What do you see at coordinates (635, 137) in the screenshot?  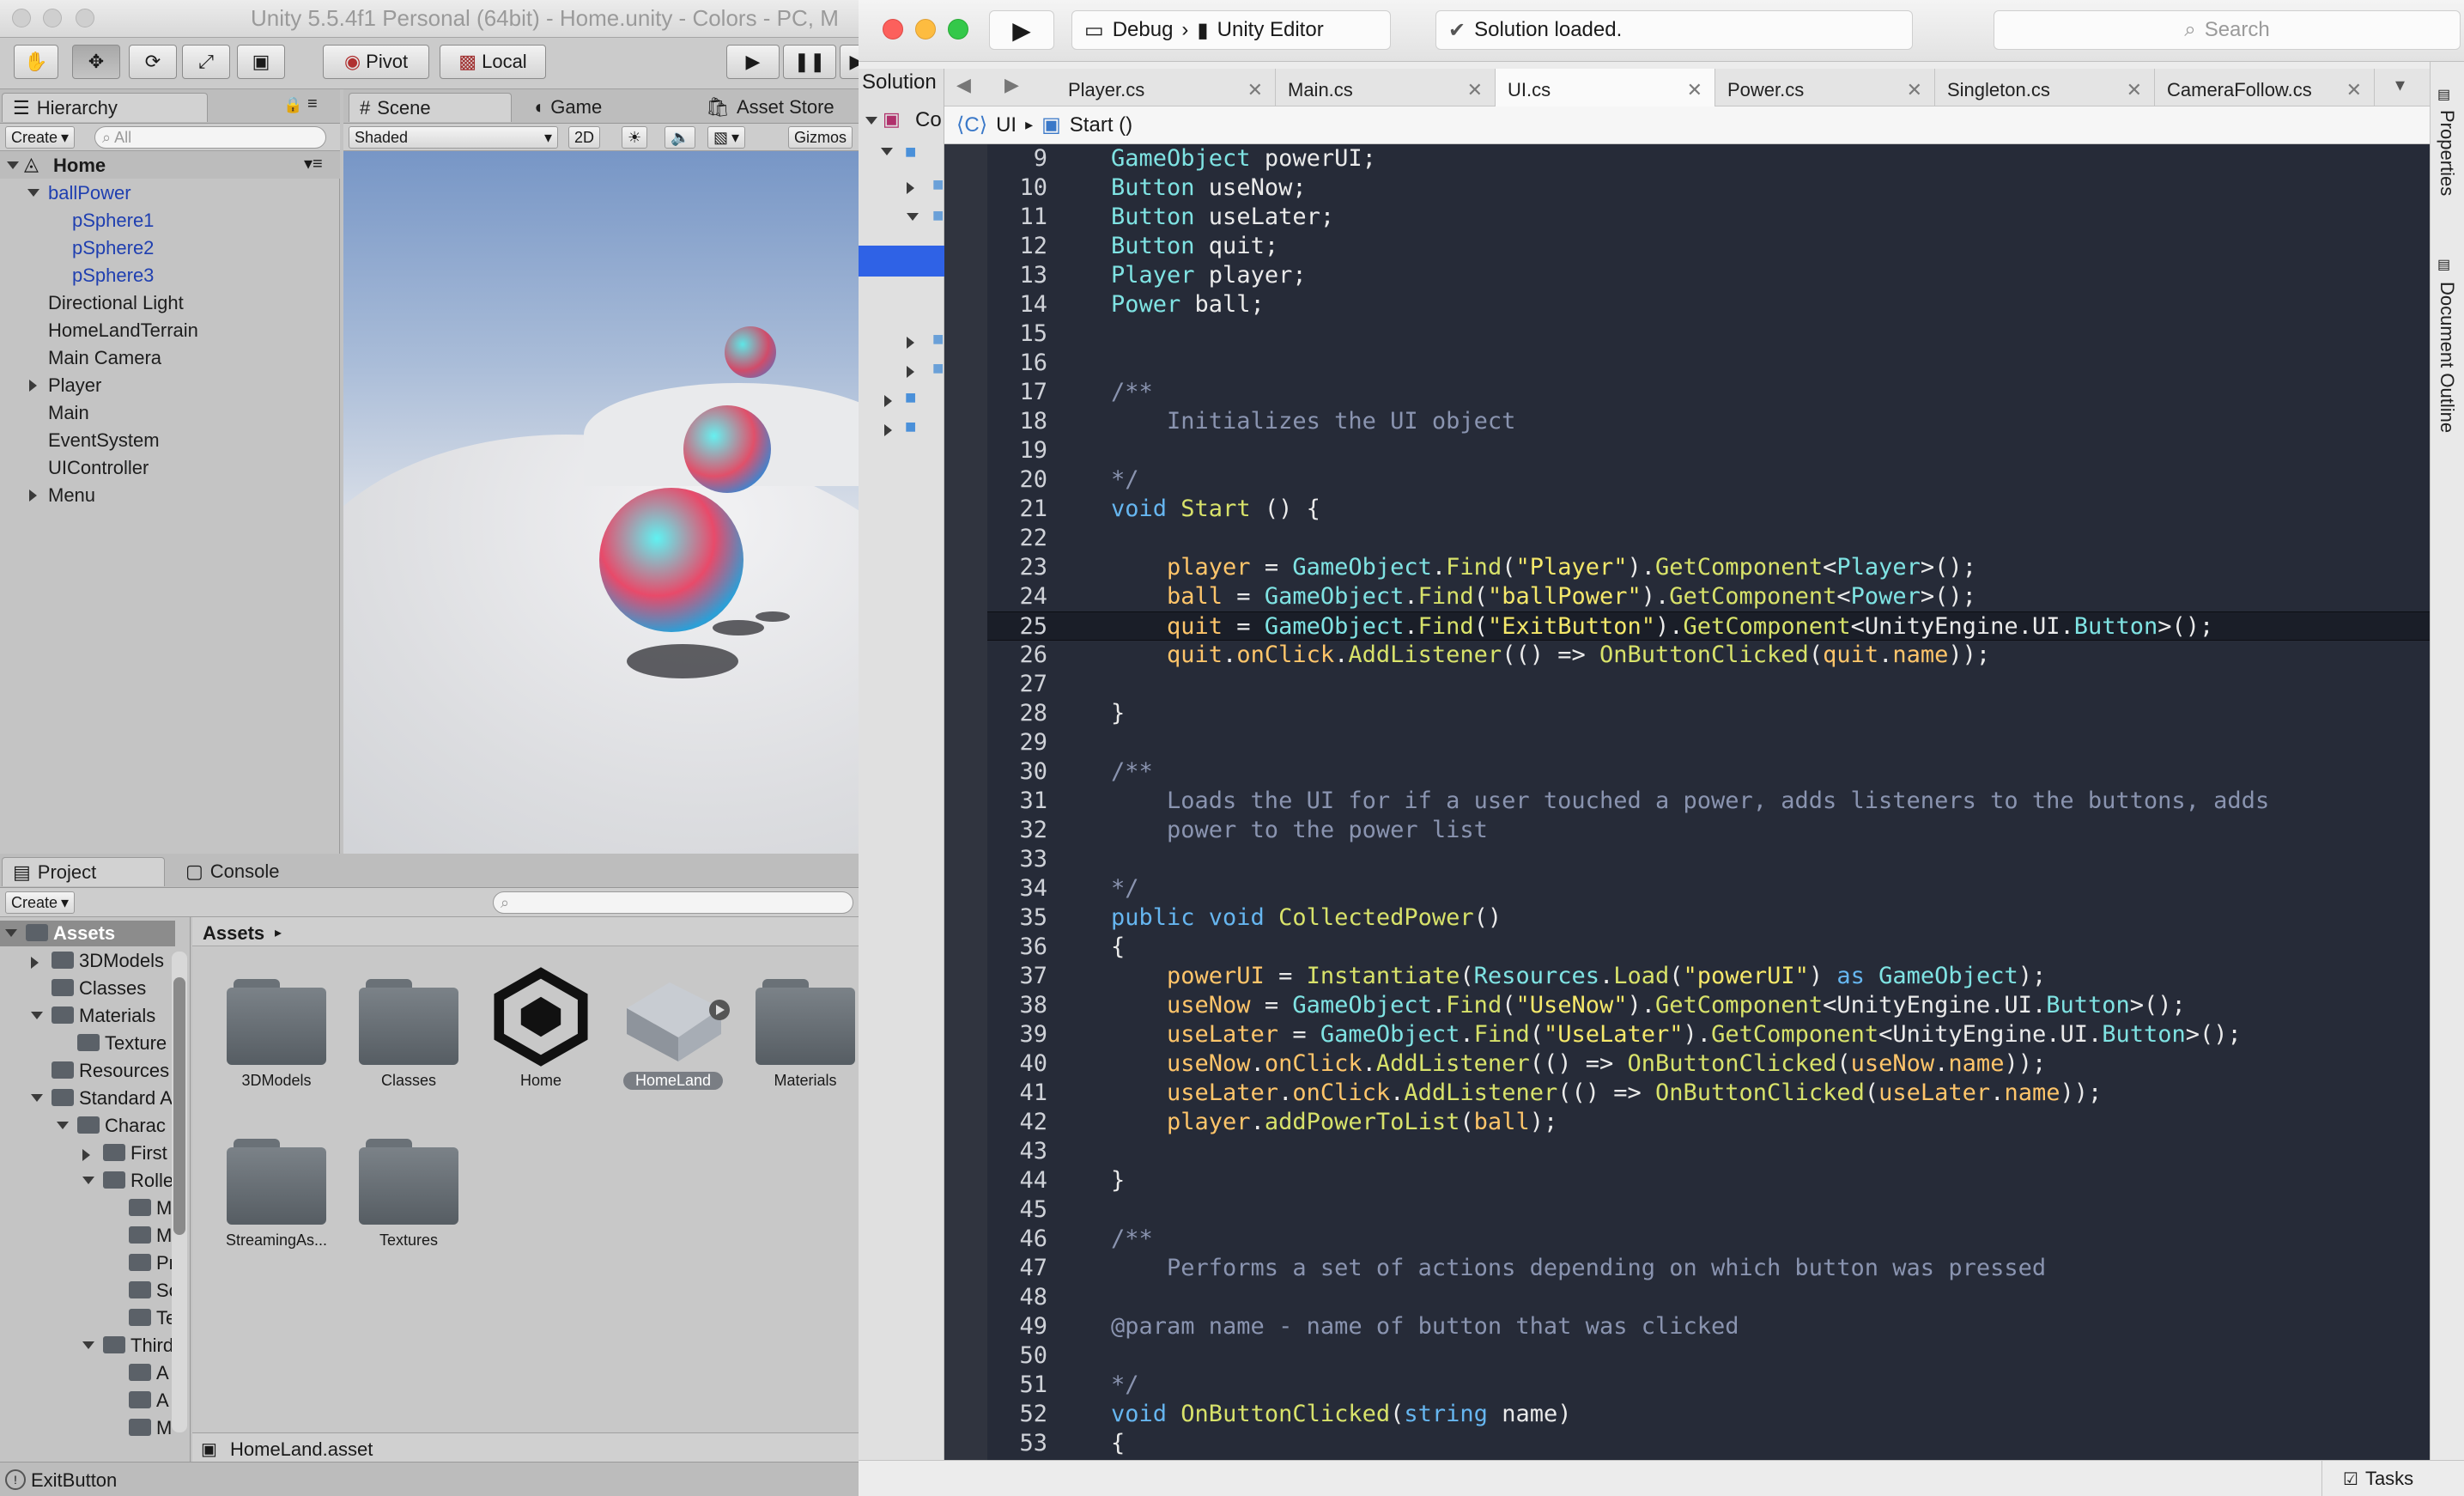 I see `lighting-toggle: ☀` at bounding box center [635, 137].